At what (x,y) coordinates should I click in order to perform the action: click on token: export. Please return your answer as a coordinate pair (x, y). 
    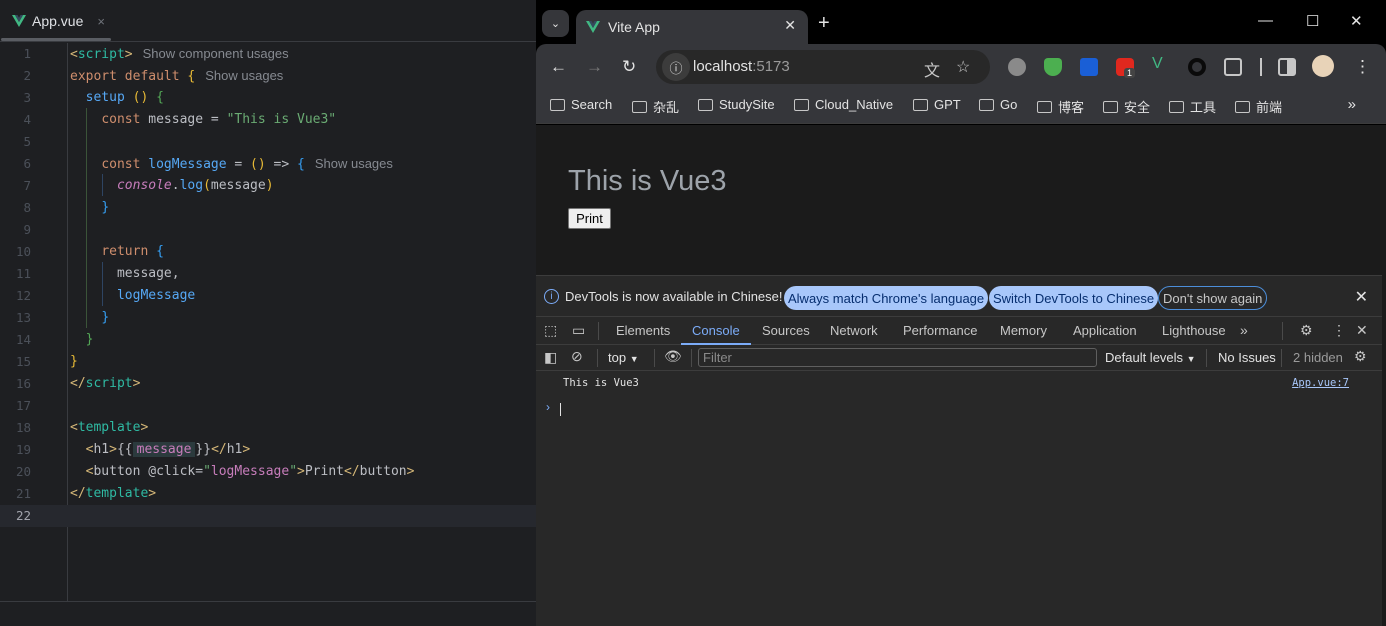
    Looking at the image, I should click on (93, 76).